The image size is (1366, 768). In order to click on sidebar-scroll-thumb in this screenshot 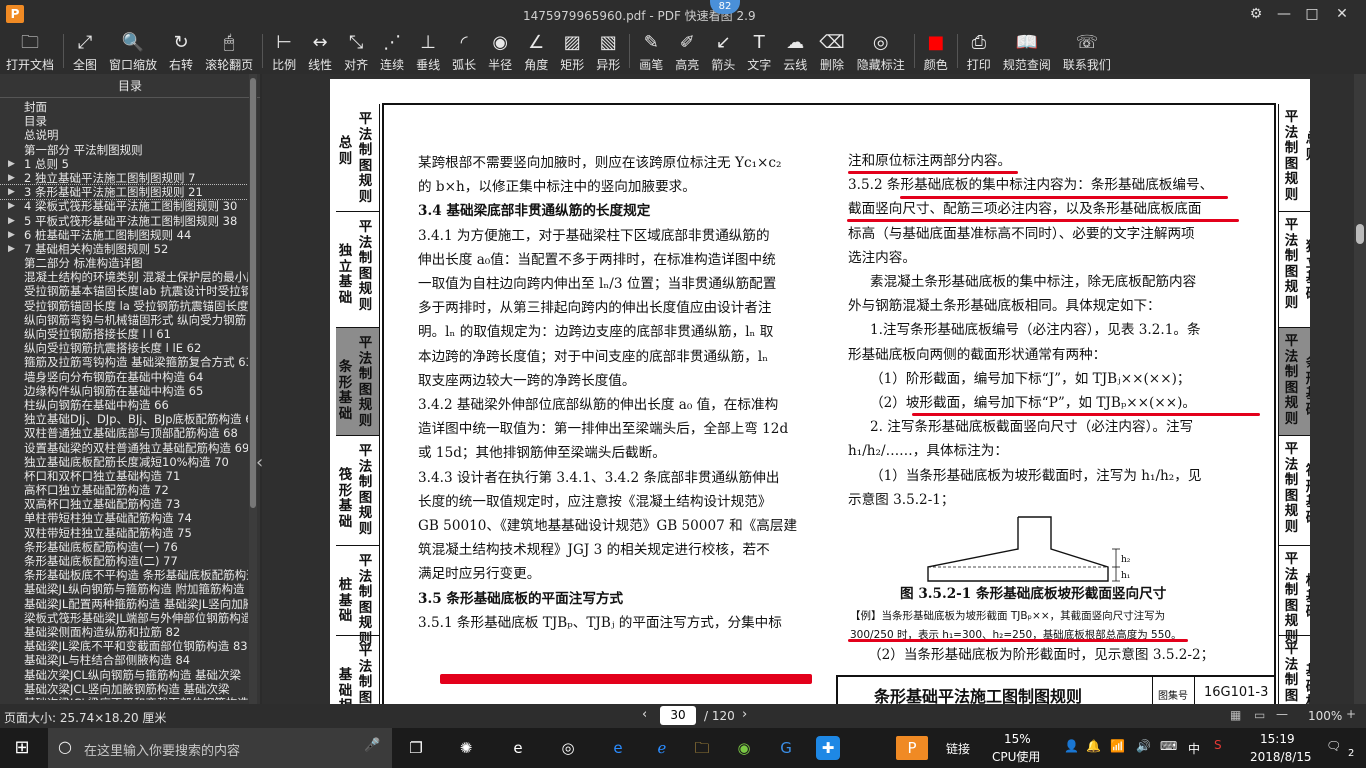, I will do `click(253, 293)`.